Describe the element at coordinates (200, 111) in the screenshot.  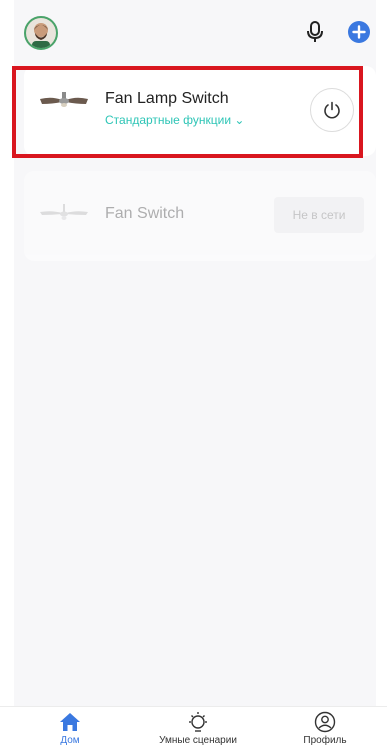
I see `device-card: Fan Lamp Switch Стандартные функции ⌄` at that location.